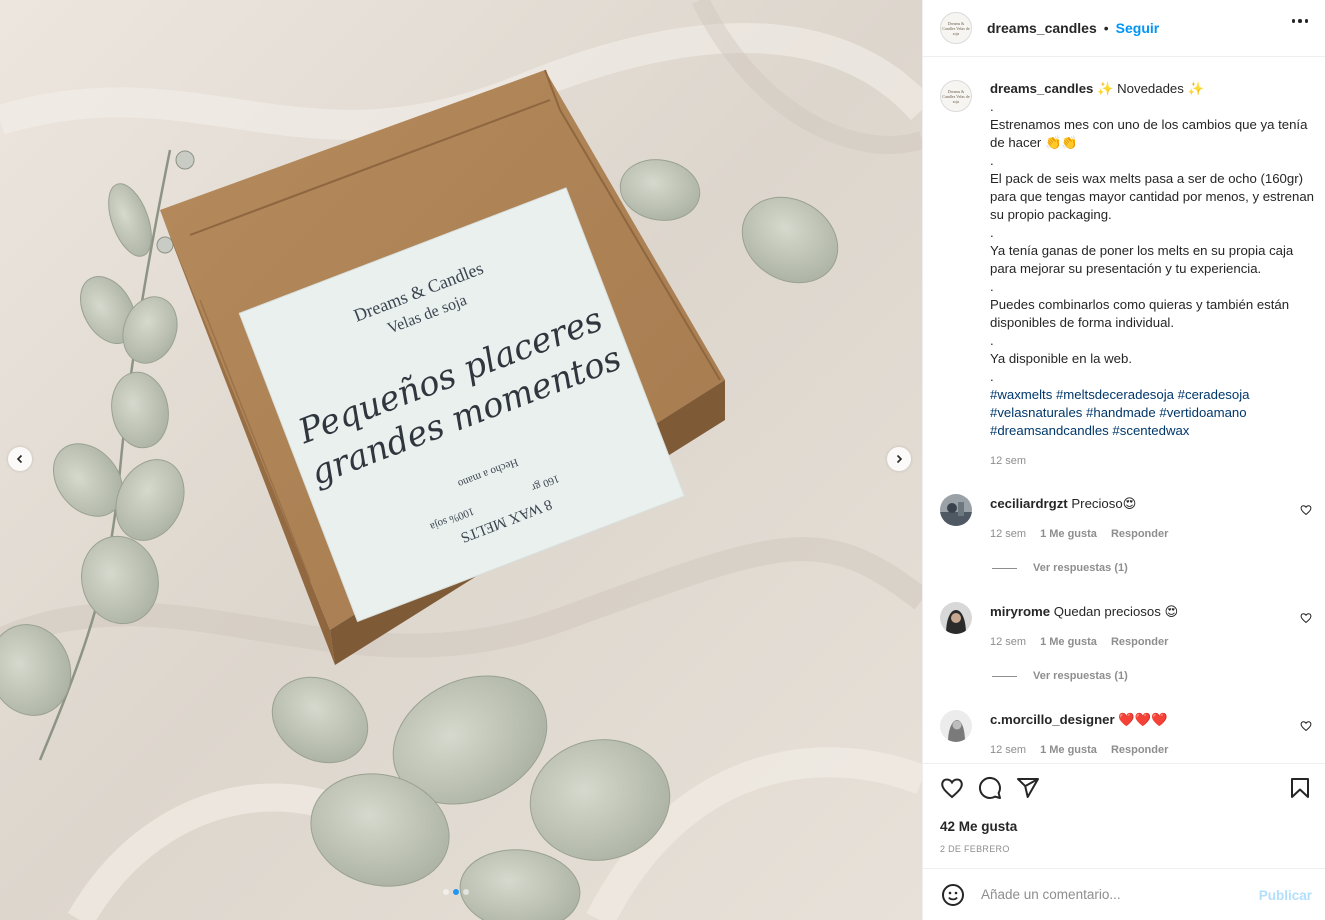  I want to click on chevron-left-icon, so click(19, 459).